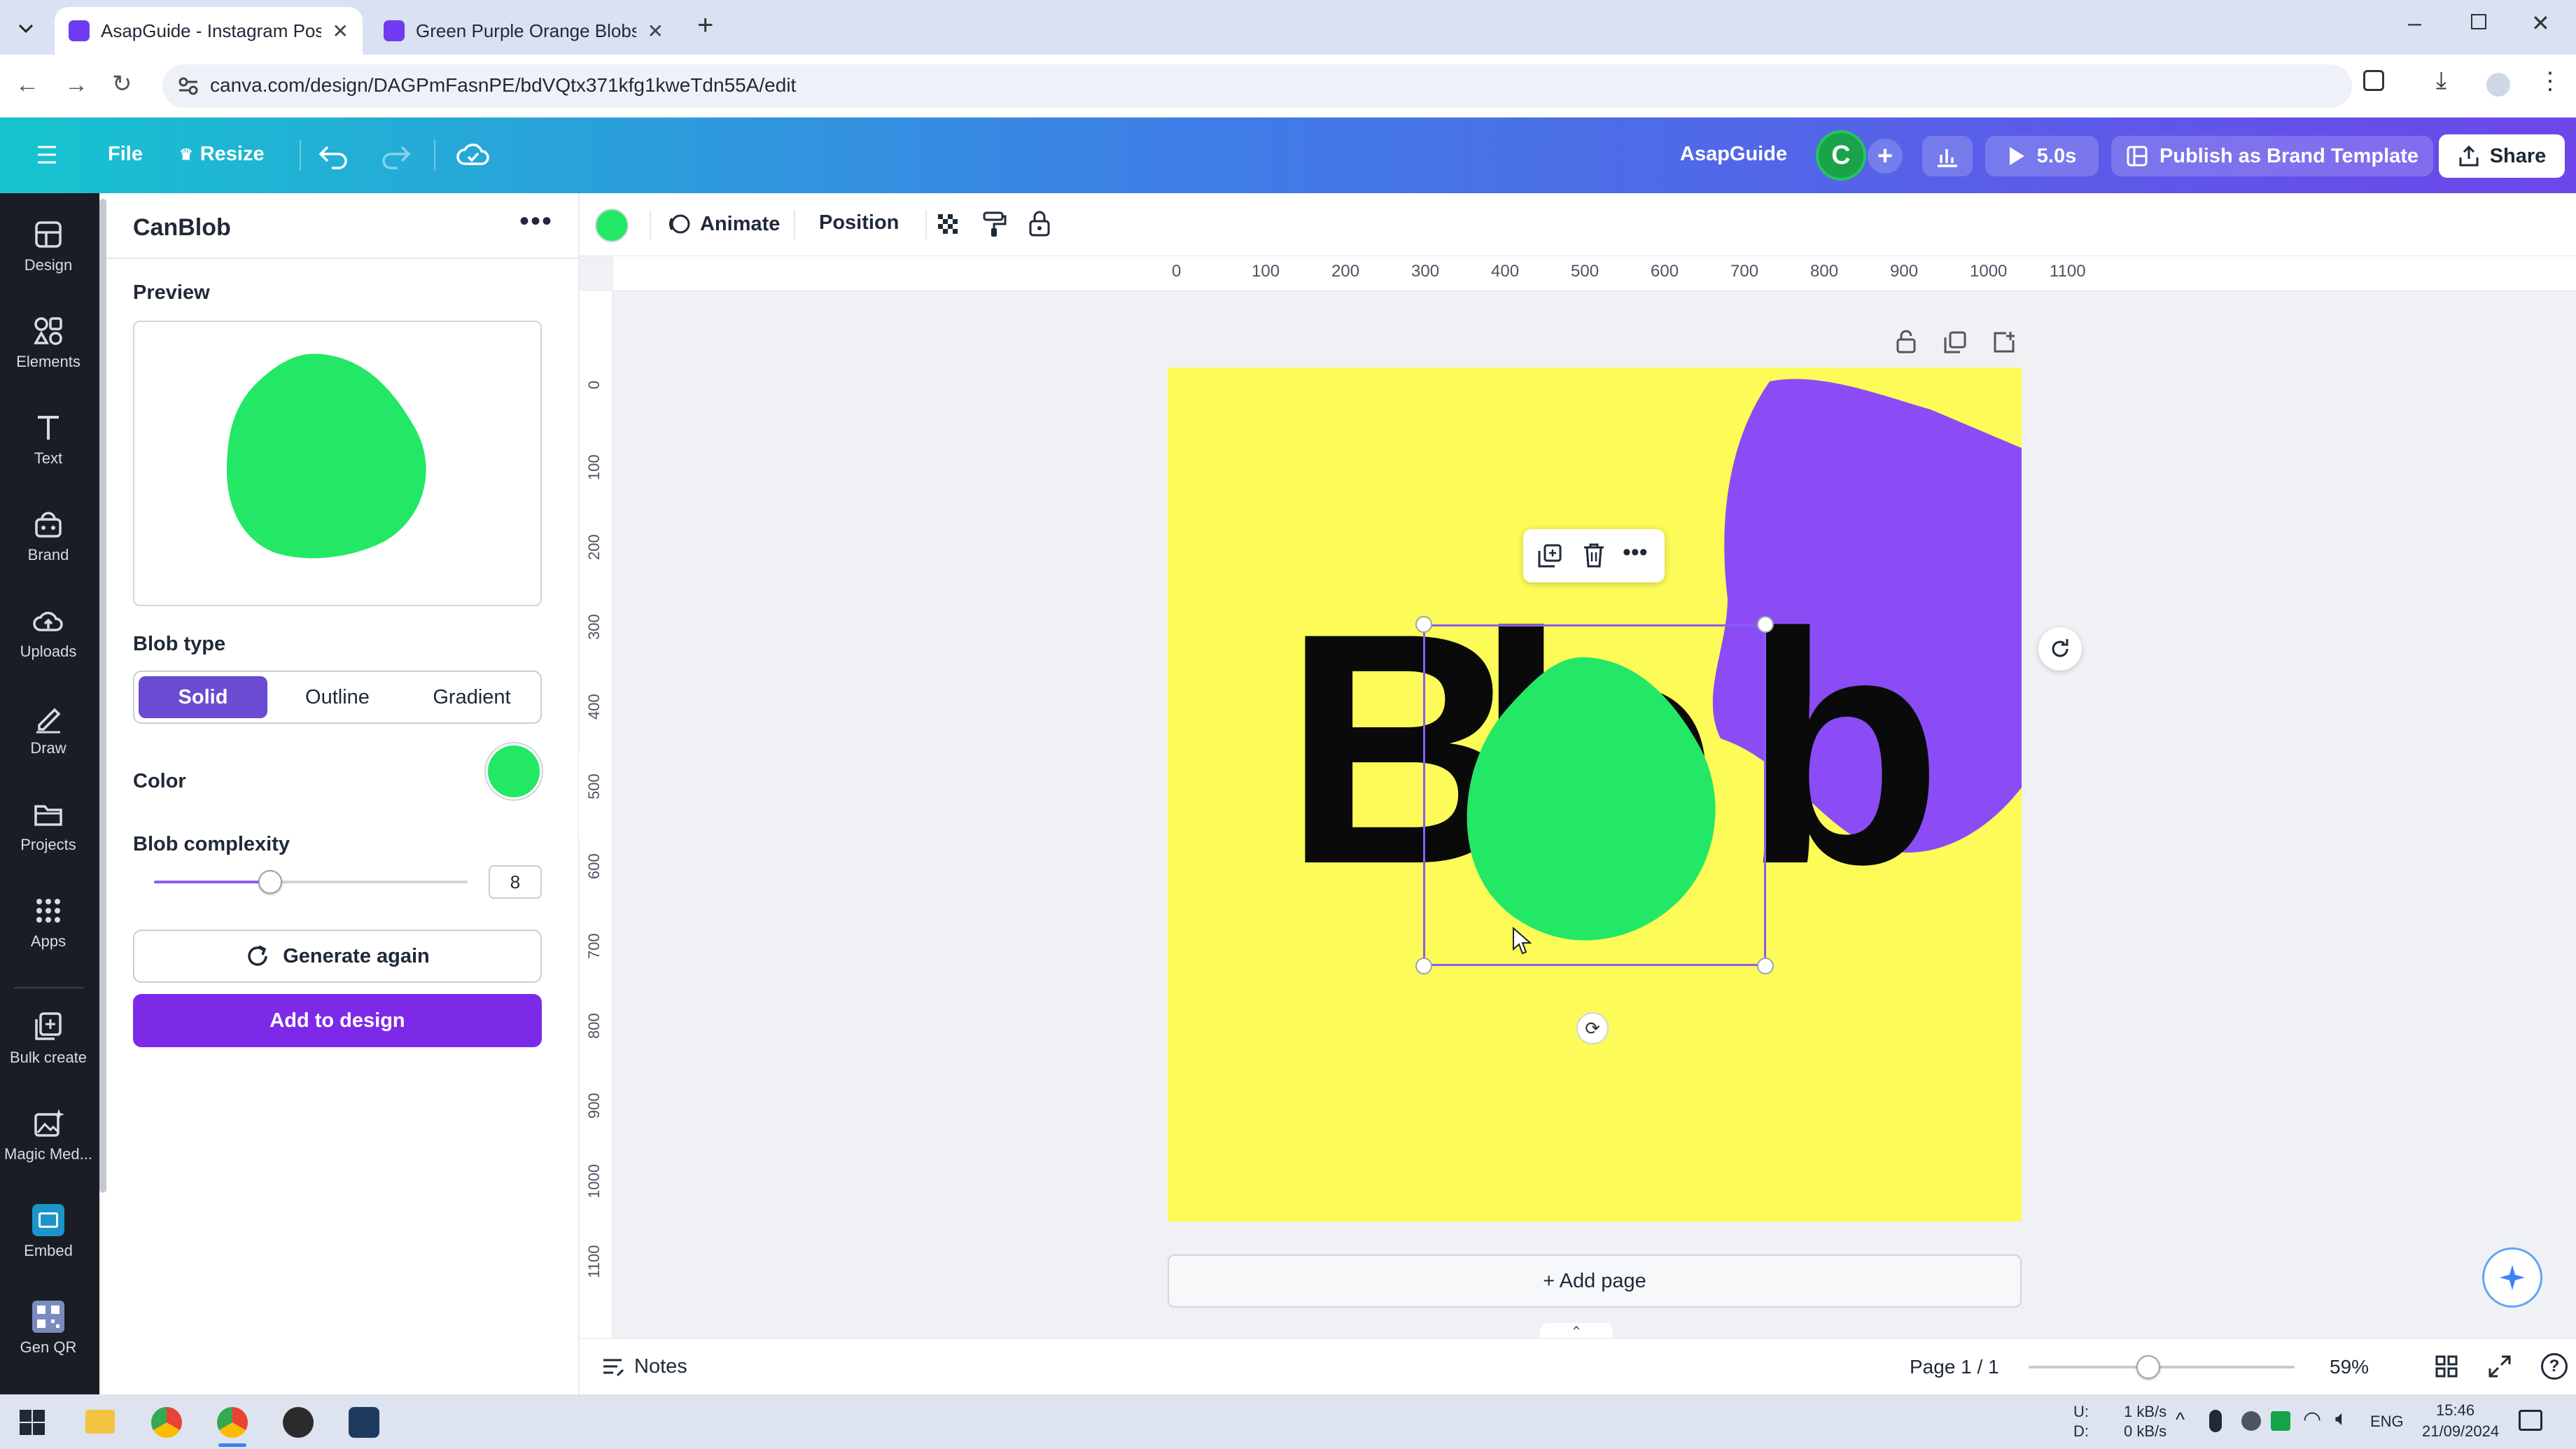 This screenshot has height=1449, width=2576. What do you see at coordinates (2180, 1419) in the screenshot?
I see `tray-overflow-icon: ^` at bounding box center [2180, 1419].